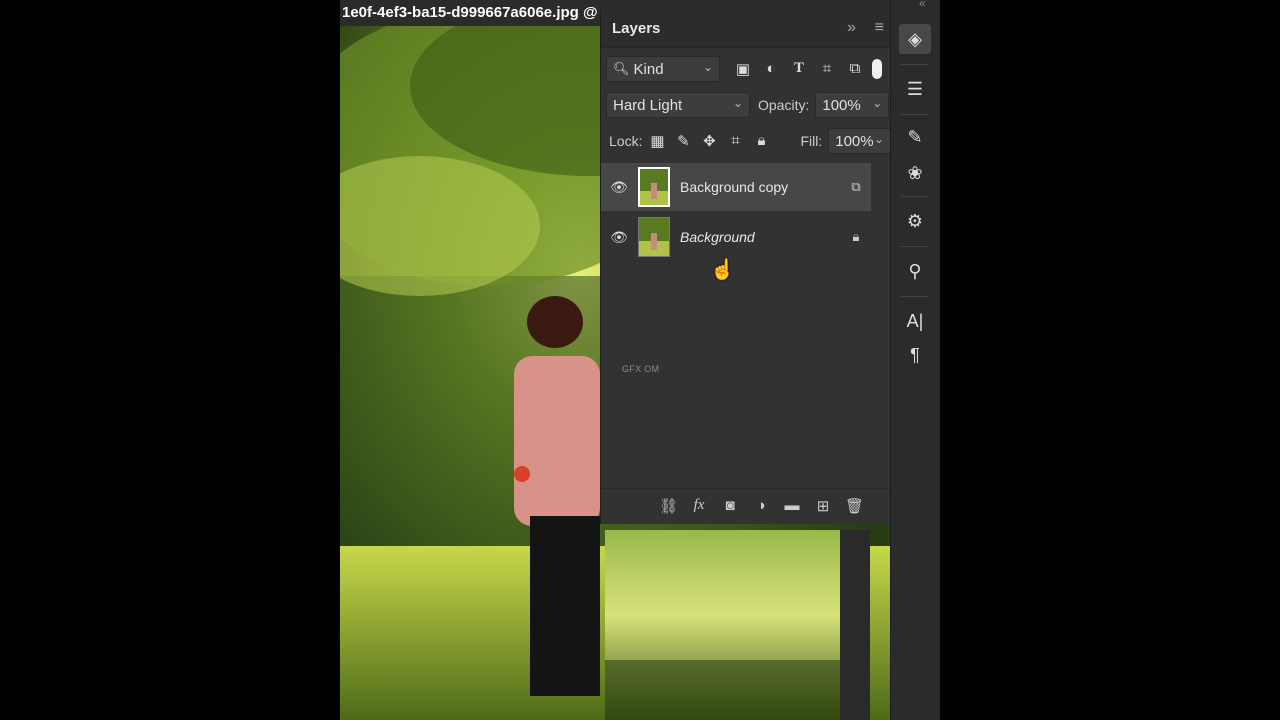 Image resolution: width=1280 pixels, height=720 pixels. Describe the element at coordinates (811, 141) in the screenshot. I see `fill-label: Fill:` at that location.